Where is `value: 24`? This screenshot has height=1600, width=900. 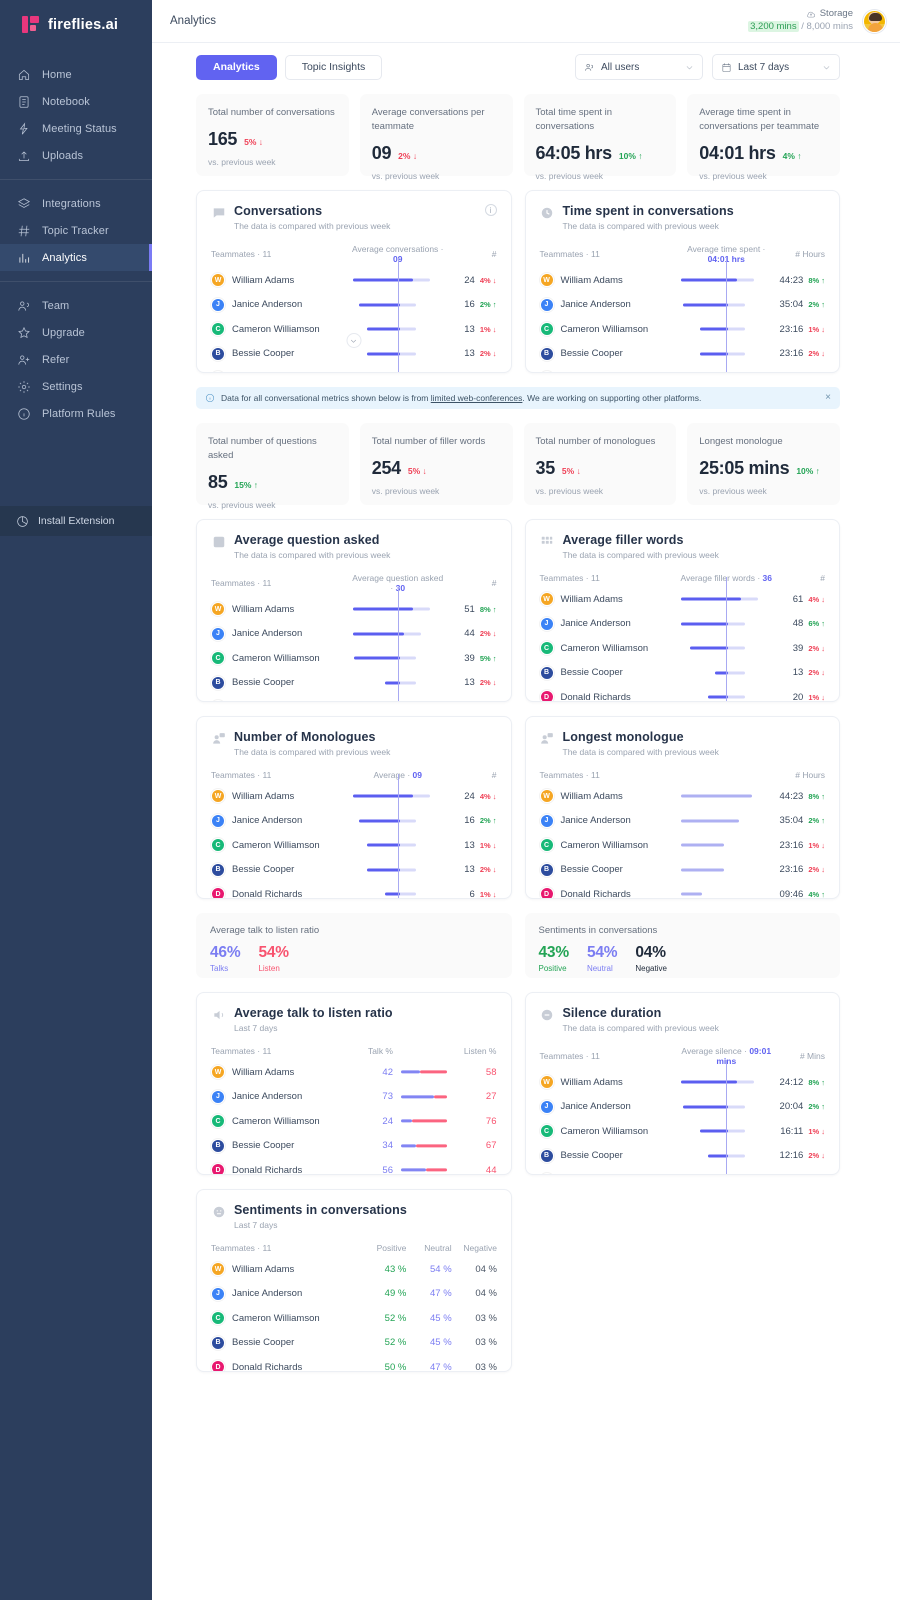
value: 24 is located at coordinates (469, 796).